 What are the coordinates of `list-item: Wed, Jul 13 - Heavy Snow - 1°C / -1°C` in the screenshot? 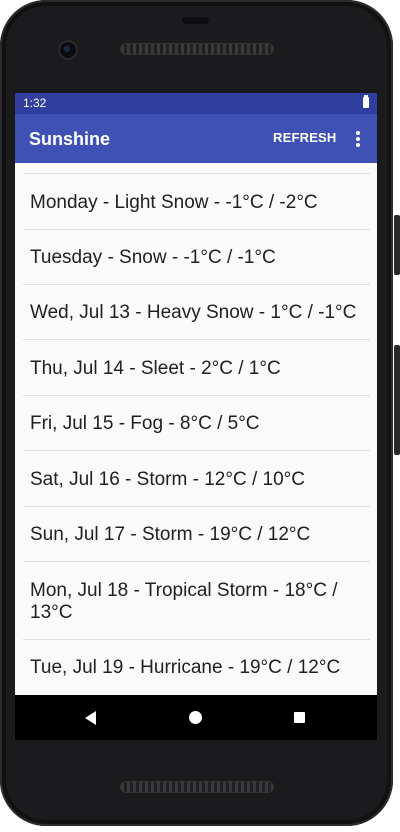 It's located at (196, 311).